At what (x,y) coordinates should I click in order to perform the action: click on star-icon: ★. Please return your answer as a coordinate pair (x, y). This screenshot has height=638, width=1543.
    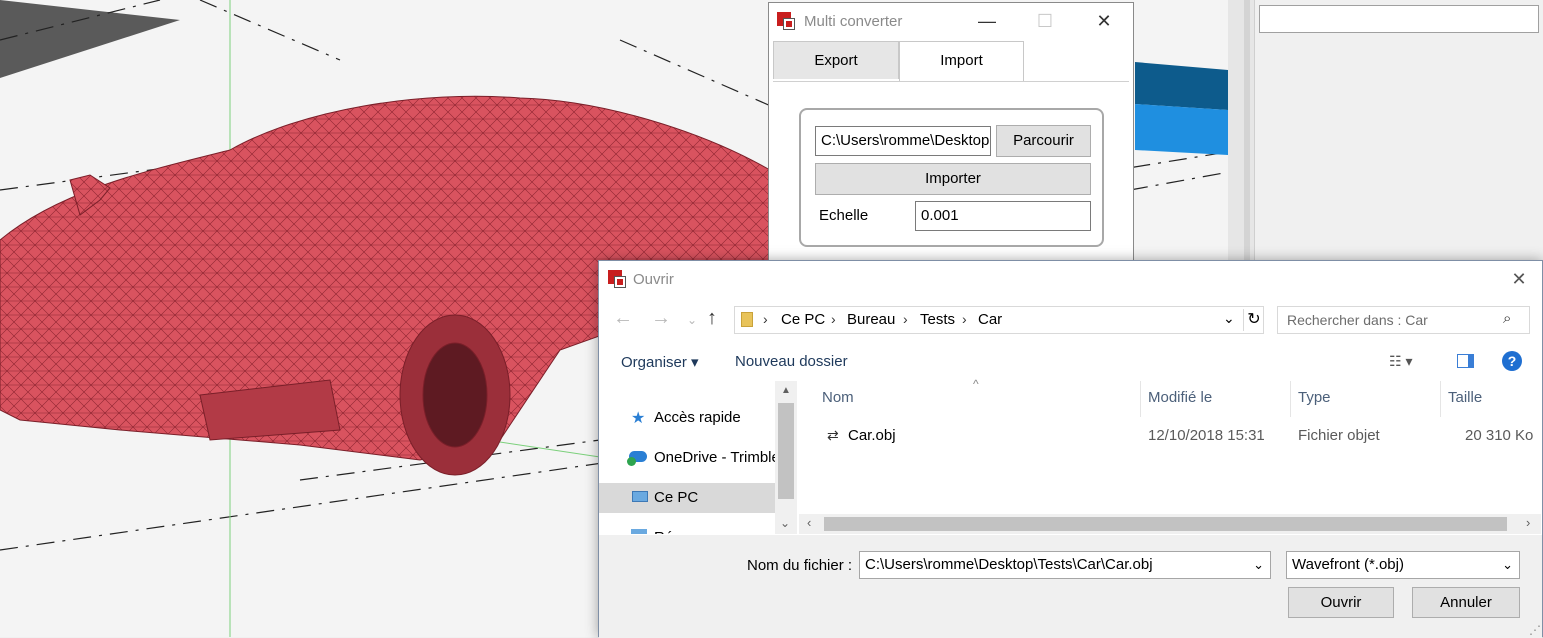
    Looking at the image, I should click on (638, 418).